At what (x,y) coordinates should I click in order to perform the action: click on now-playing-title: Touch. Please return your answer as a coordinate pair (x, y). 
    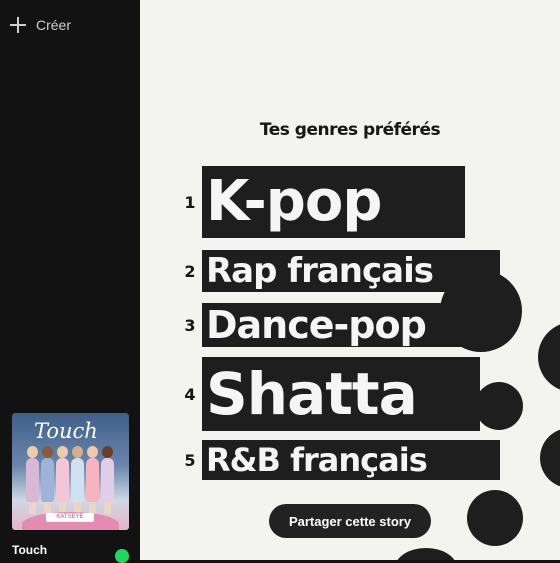
    Looking at the image, I should click on (29, 550).